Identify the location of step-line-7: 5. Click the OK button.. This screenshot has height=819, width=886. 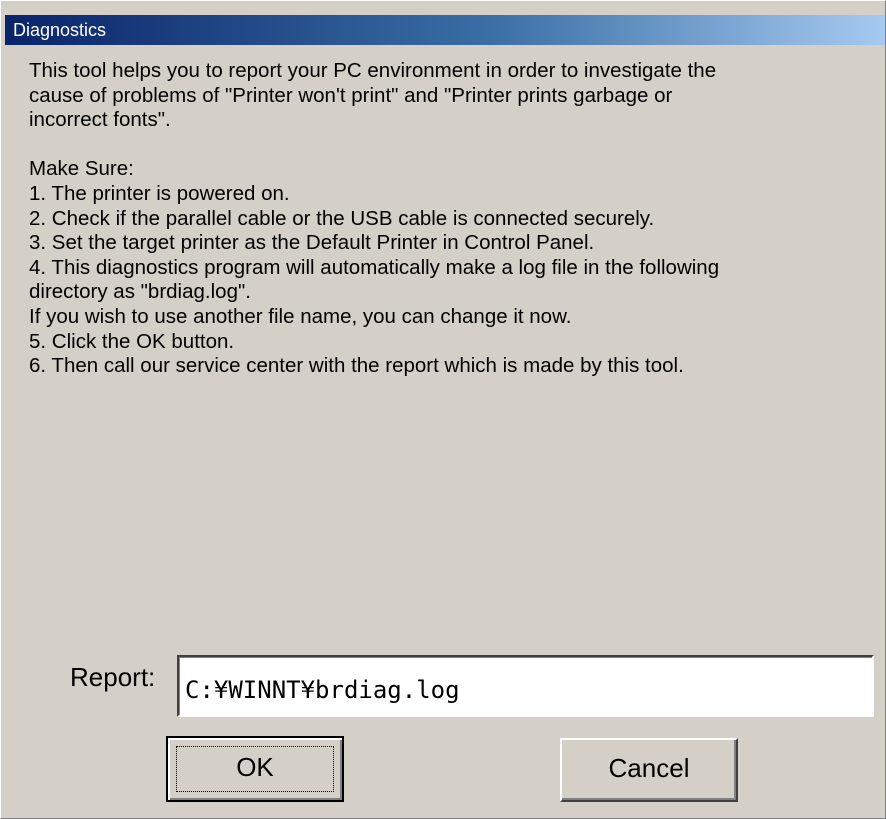
(132, 341).